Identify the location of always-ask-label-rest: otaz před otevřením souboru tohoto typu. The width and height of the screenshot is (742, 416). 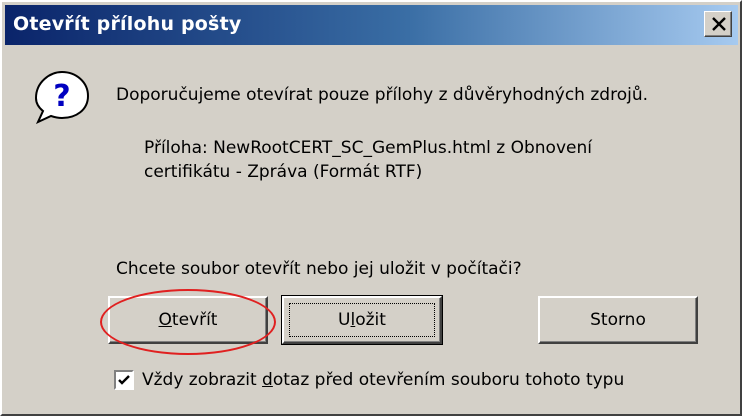
(448, 380).